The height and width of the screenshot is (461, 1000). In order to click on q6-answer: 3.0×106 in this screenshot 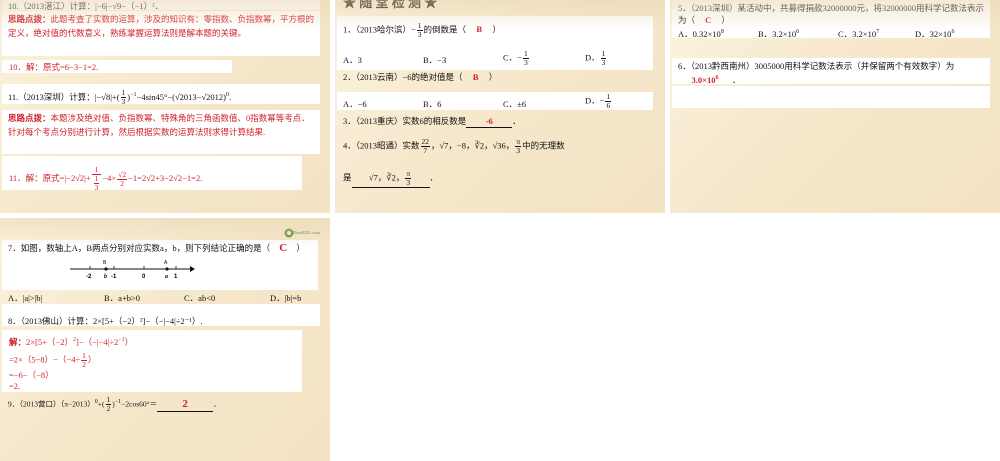, I will do `click(705, 79)`.